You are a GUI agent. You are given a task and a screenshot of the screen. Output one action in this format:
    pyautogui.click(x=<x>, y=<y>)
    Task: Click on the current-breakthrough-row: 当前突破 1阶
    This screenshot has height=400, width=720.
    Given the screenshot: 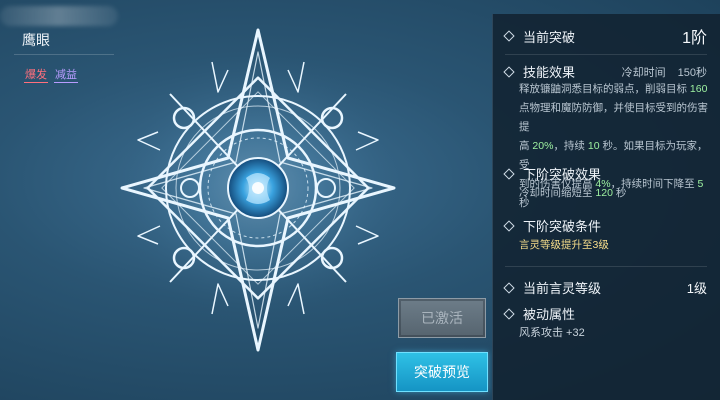 What is the action you would take?
    pyautogui.click(x=605, y=36)
    